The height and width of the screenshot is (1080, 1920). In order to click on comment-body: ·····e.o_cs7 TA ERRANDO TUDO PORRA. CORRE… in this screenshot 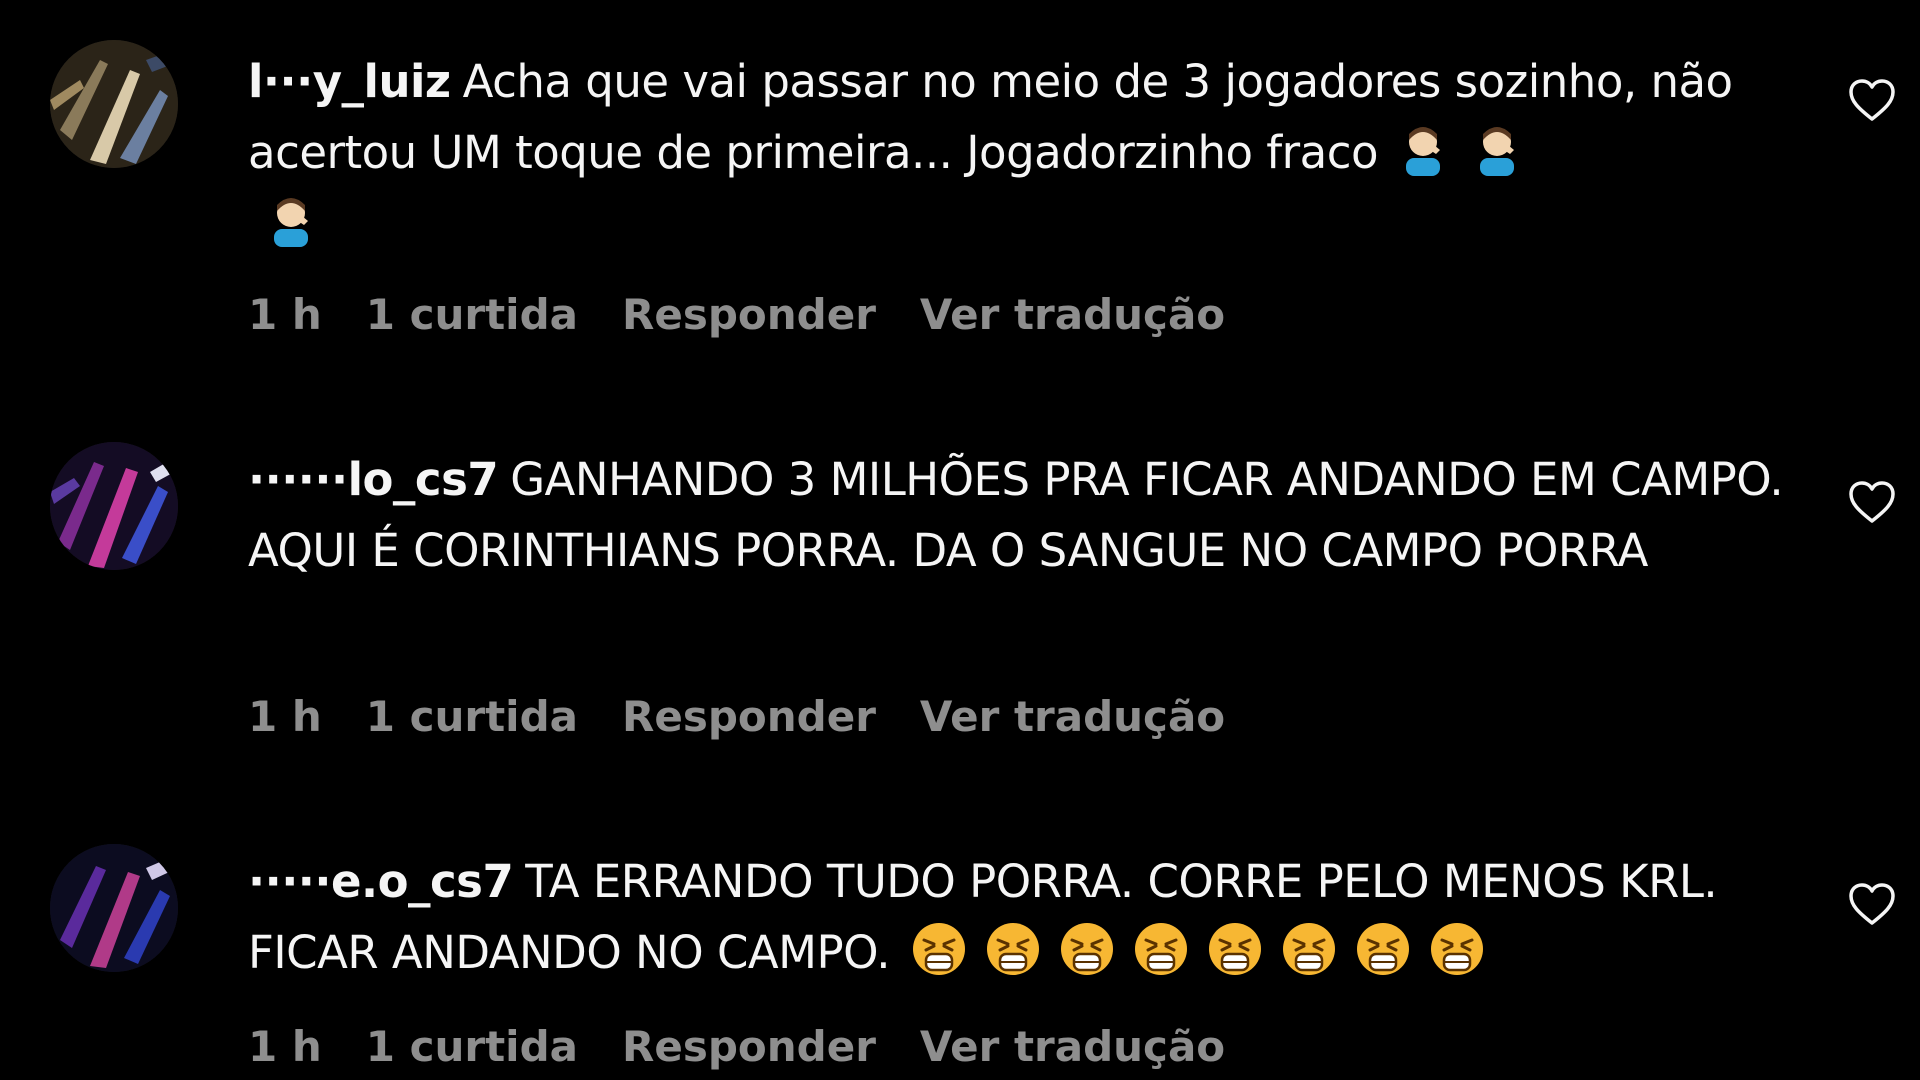, I will do `click(1018, 917)`.